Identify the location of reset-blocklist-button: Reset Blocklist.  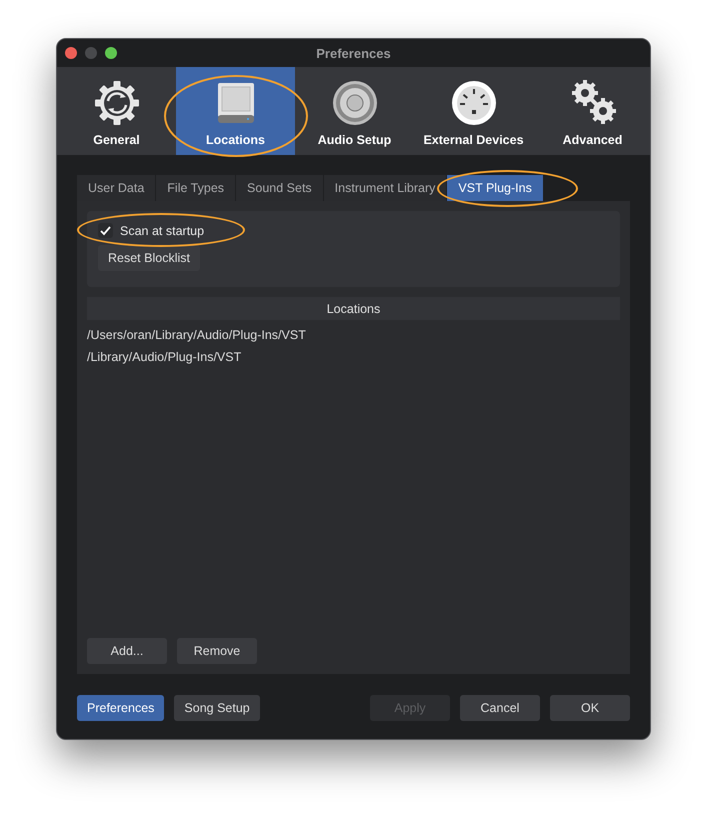
(149, 258).